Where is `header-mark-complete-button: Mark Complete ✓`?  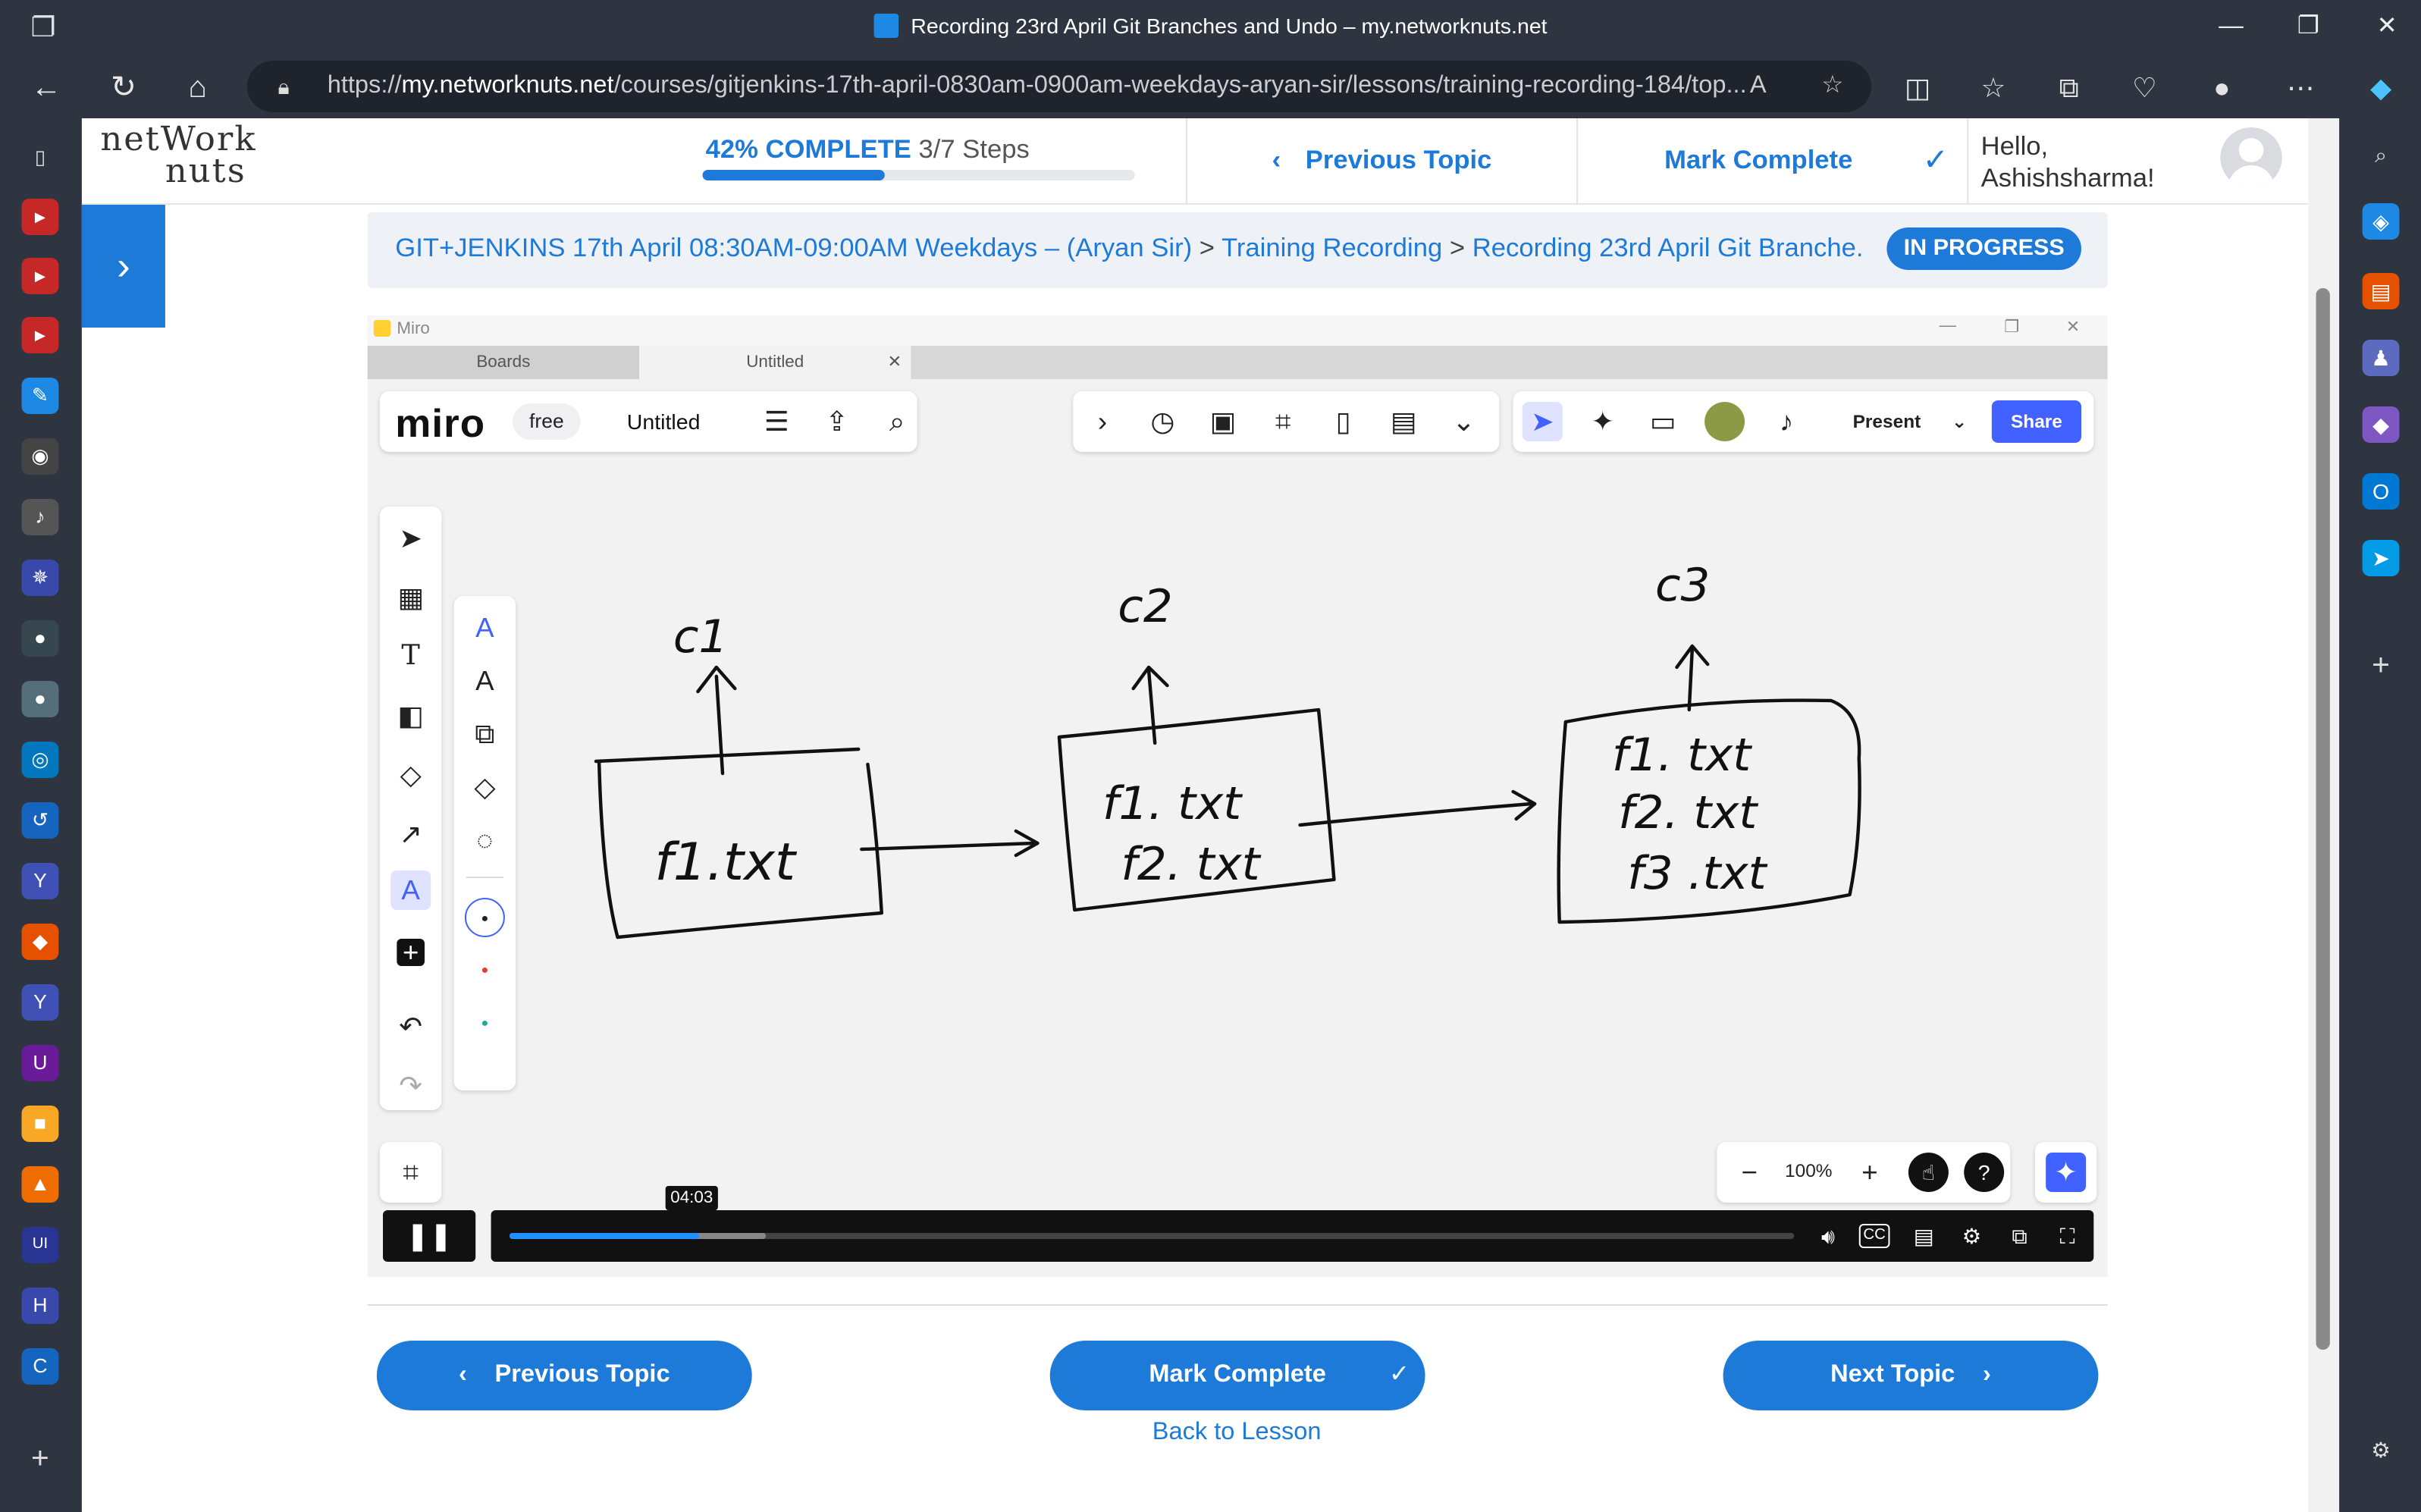 header-mark-complete-button: Mark Complete ✓ is located at coordinates (1772, 160).